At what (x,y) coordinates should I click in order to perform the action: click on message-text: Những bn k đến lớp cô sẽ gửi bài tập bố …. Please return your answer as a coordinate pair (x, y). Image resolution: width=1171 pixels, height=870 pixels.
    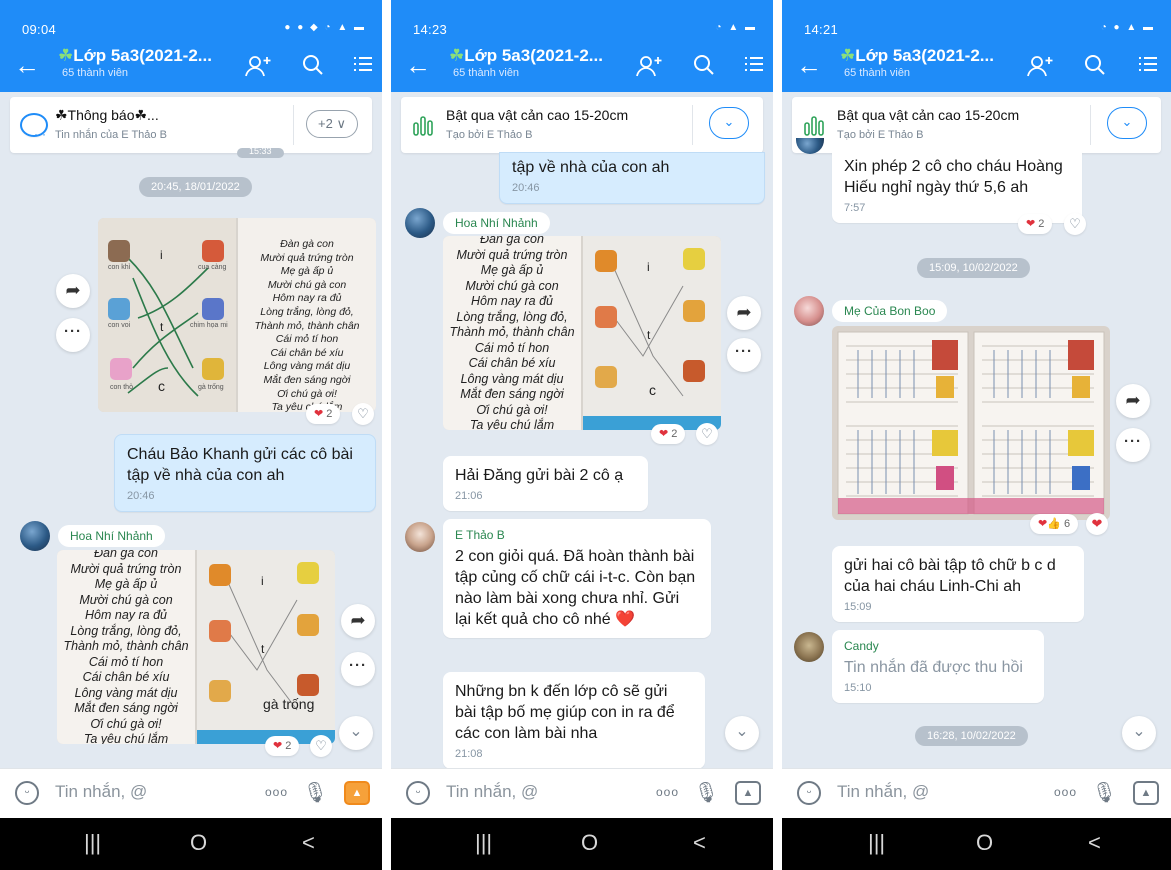
    Looking at the image, I should click on (565, 712).